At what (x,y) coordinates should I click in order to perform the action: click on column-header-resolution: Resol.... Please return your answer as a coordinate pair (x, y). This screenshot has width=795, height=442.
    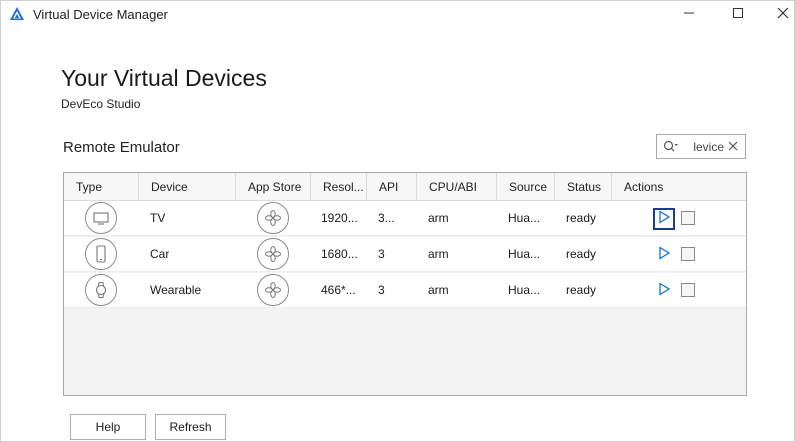
    Looking at the image, I should click on (339, 187).